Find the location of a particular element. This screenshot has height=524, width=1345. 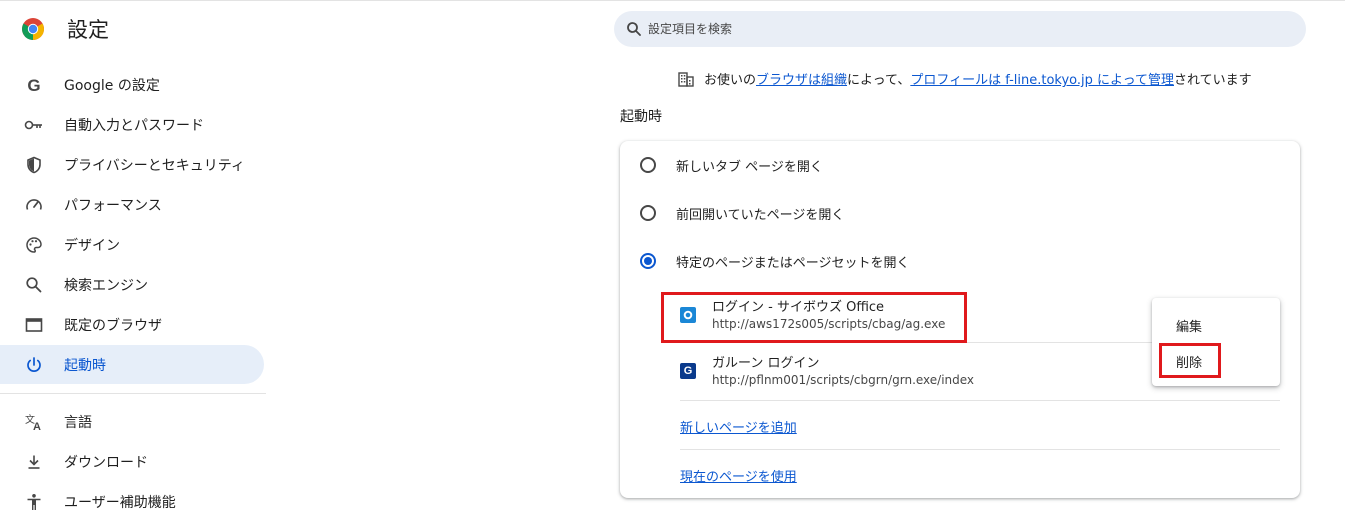

sidebar-item-privacy: プライバシーとセキュリティ is located at coordinates (132, 164).